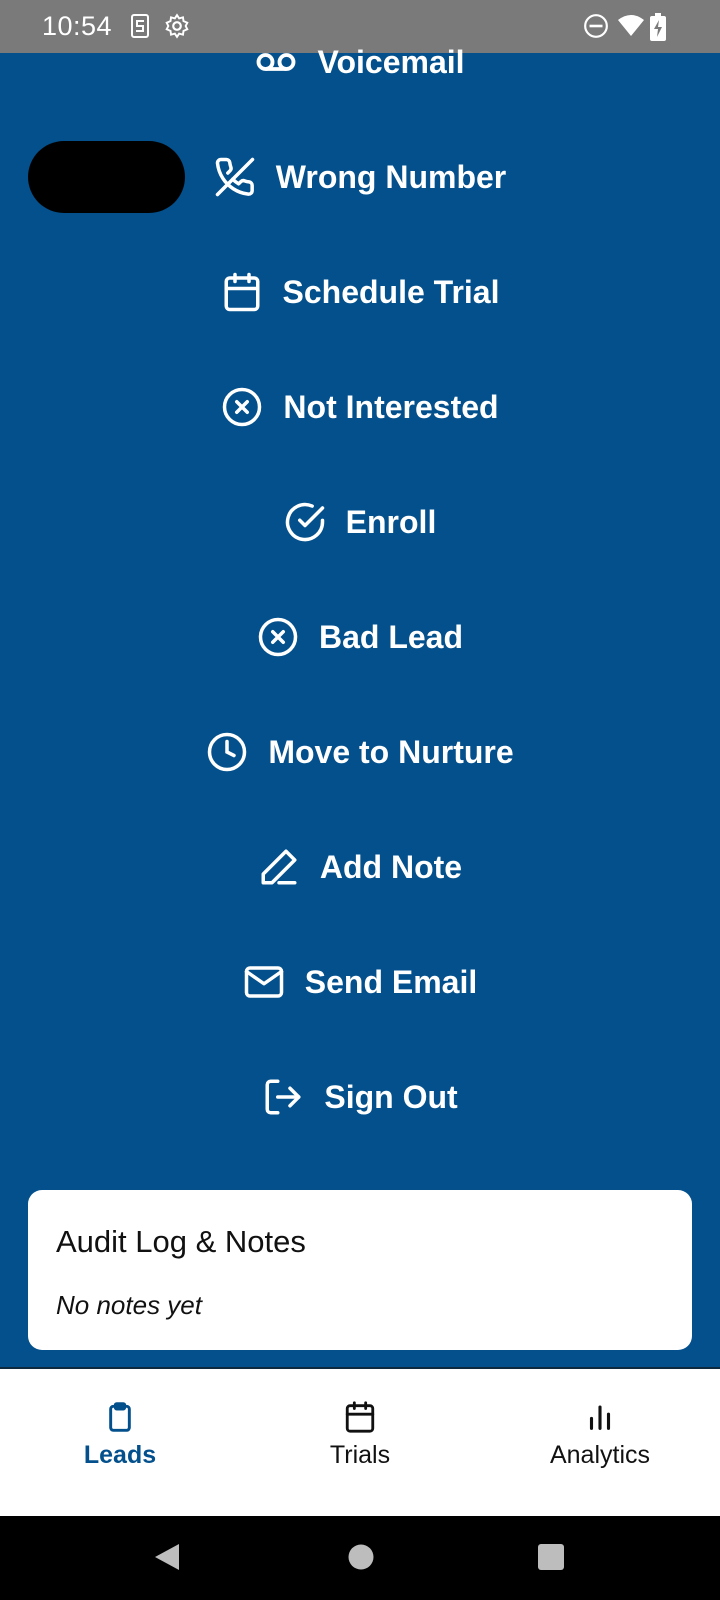  What do you see at coordinates (600, 1455) in the screenshot?
I see `nav-label: Analytics` at bounding box center [600, 1455].